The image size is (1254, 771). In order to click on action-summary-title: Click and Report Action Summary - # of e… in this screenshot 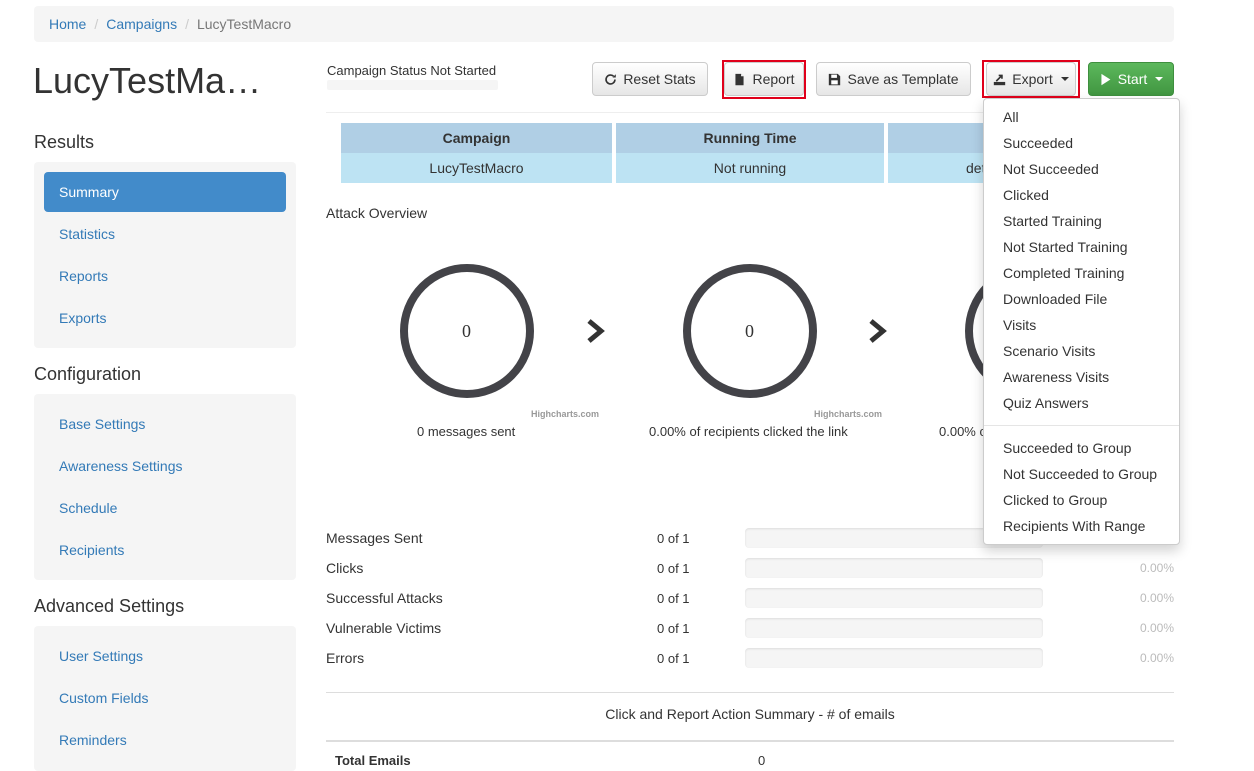, I will do `click(750, 714)`.